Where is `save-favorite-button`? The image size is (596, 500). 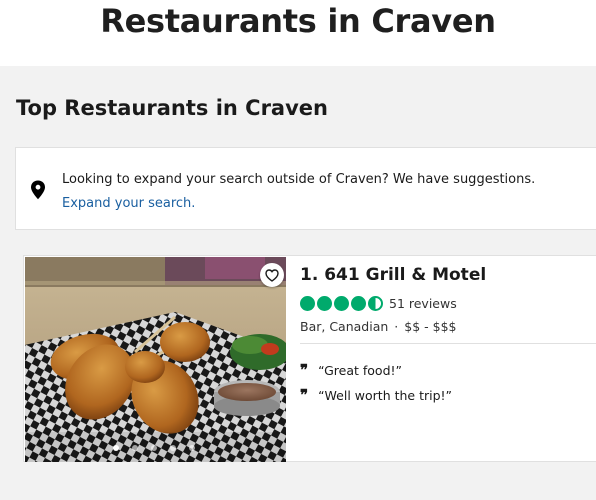
save-favorite-button is located at coordinates (272, 275).